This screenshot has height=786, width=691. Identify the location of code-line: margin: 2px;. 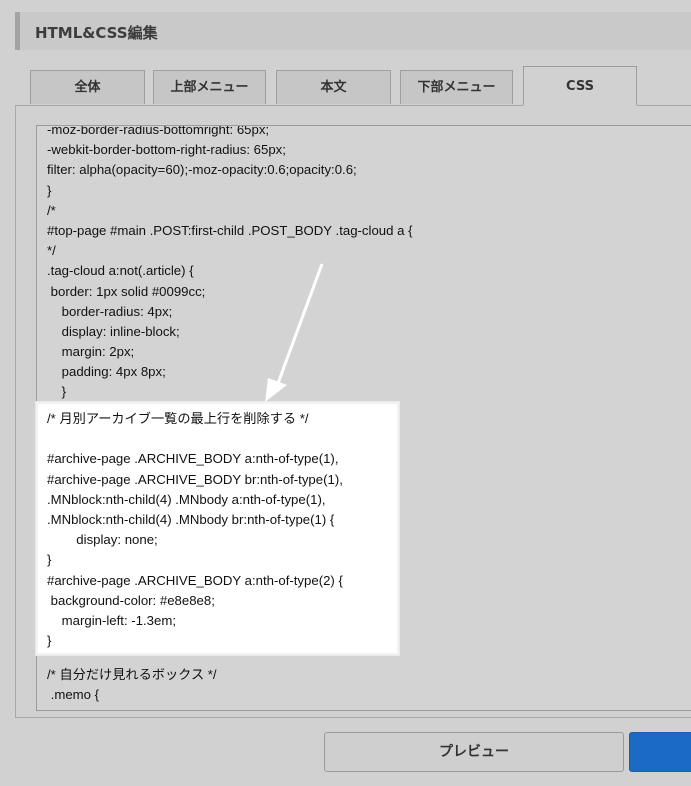
(91, 352).